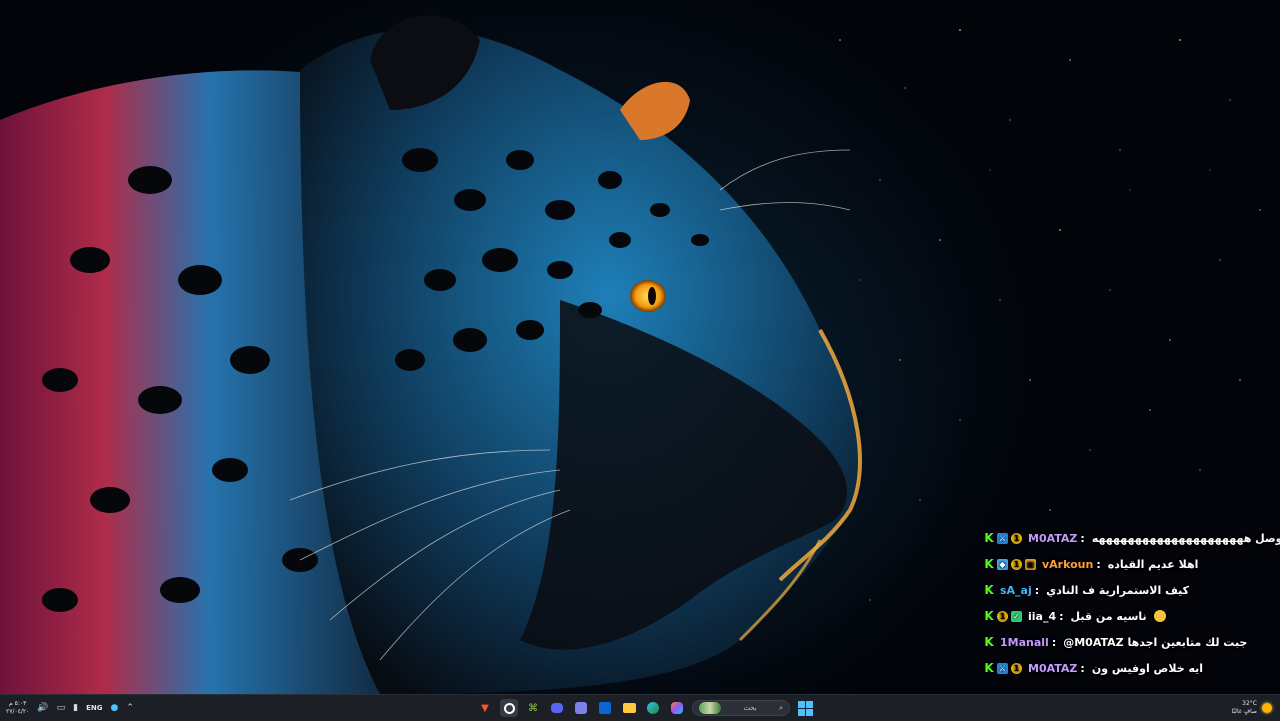 The height and width of the screenshot is (721, 1280). I want to click on clock-time: ٥:٠٣ م, so click(18, 703).